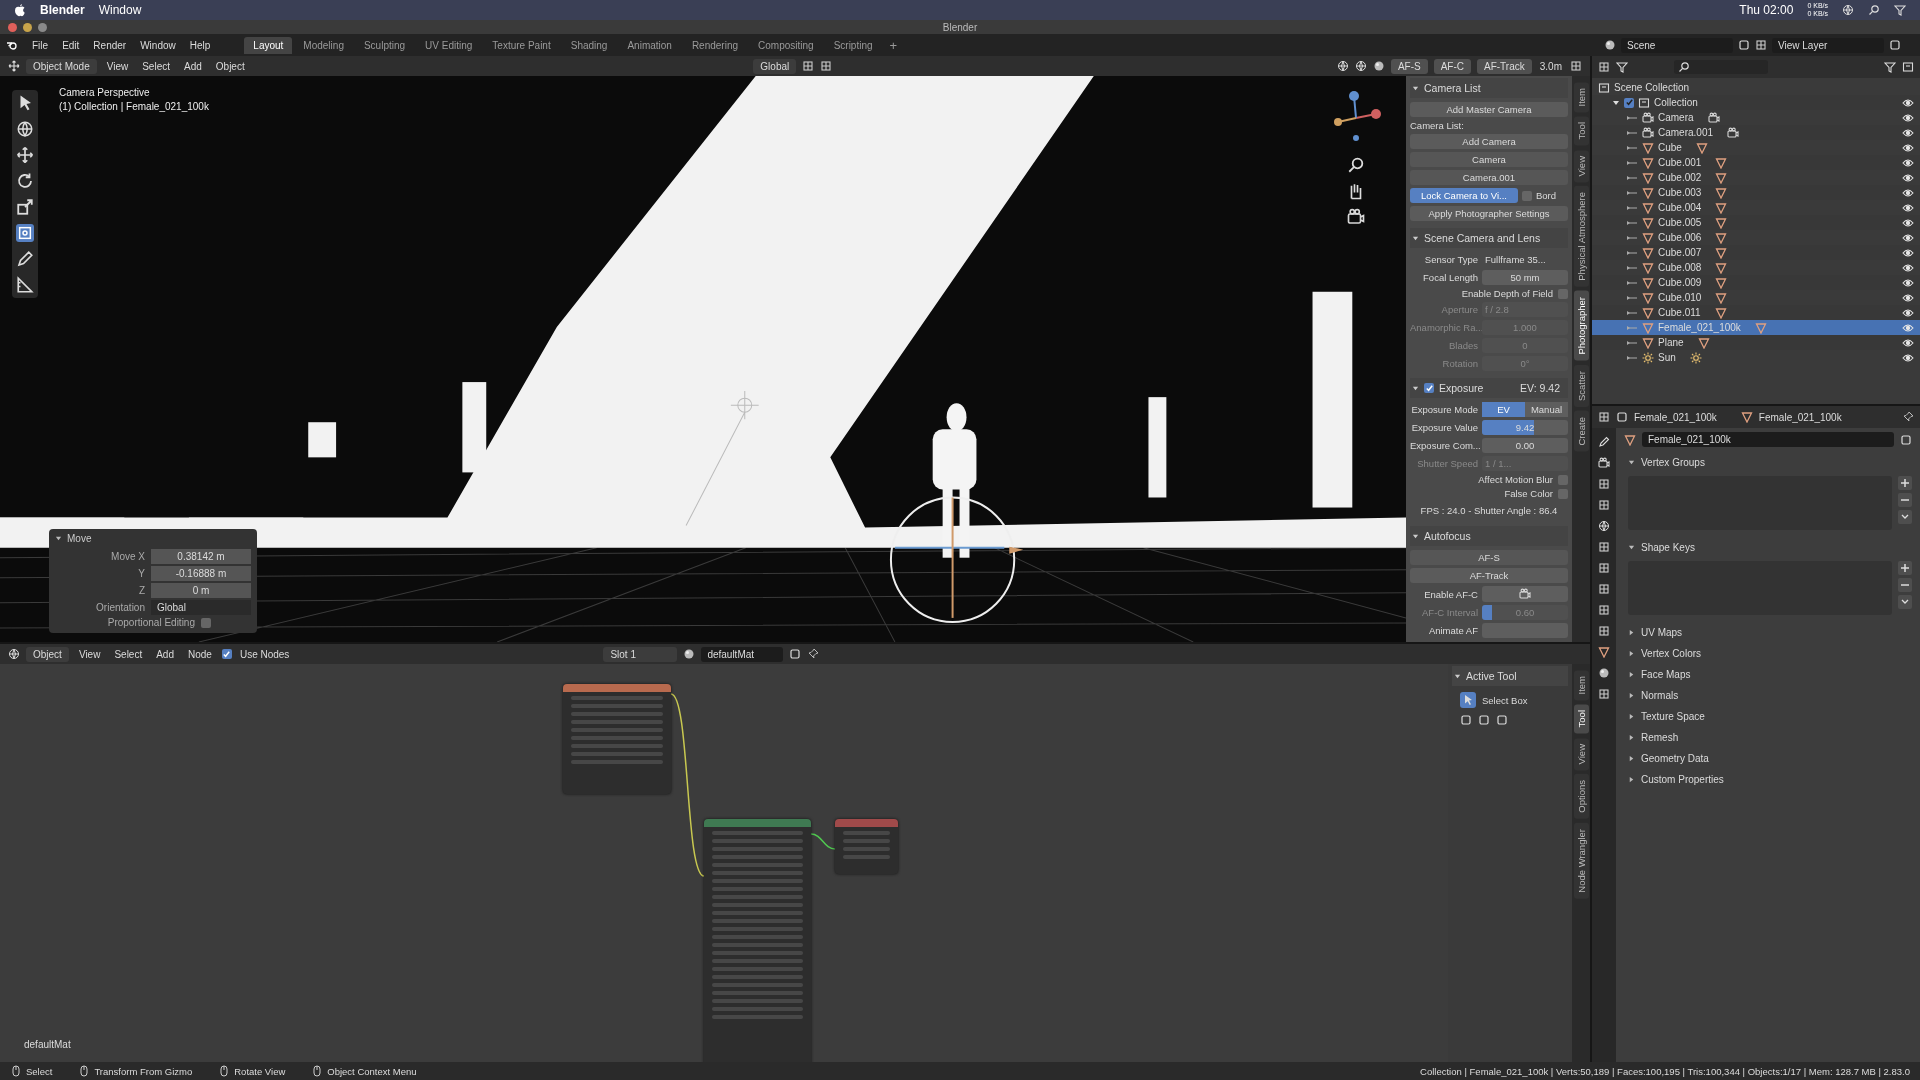  Describe the element at coordinates (201, 573) in the screenshot. I see `number-field: -0.16888 m` at that location.